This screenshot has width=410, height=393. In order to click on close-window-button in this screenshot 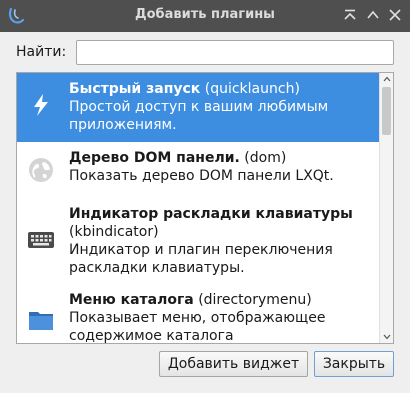, I will do `click(395, 15)`.